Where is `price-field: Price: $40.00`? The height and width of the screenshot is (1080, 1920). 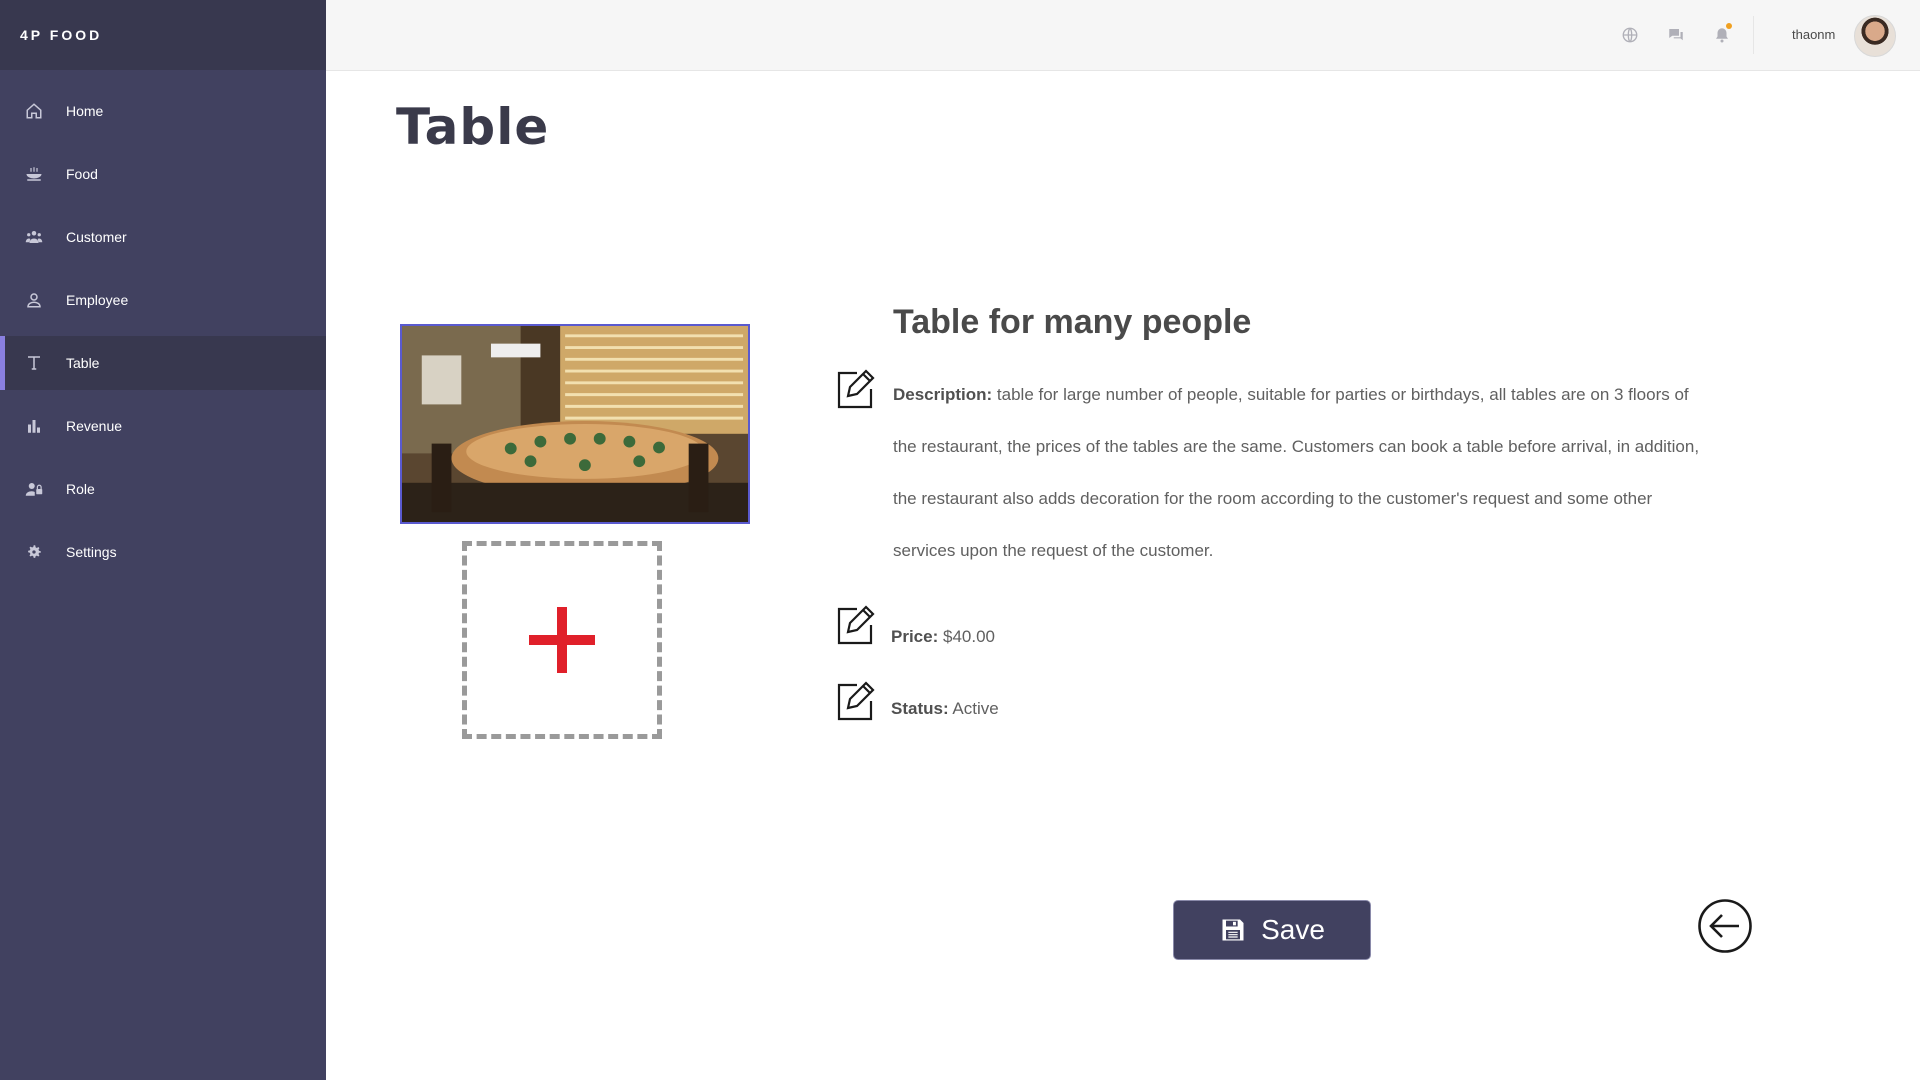 price-field: Price: $40.00 is located at coordinates (943, 637).